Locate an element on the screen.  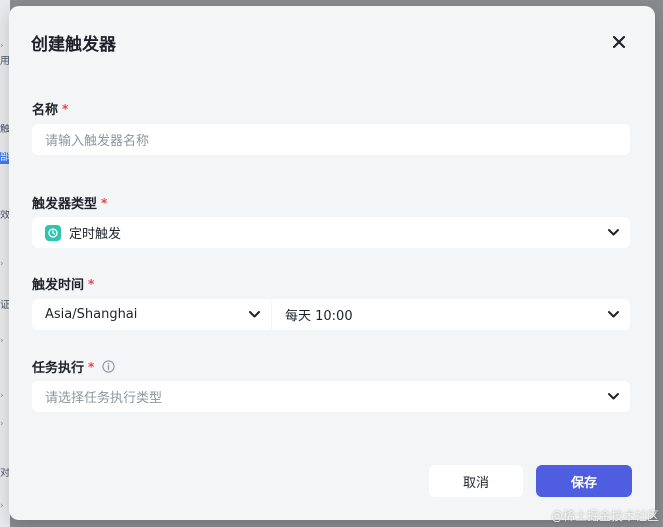
trigger-time-label-text: 触发时间 is located at coordinates (58, 285).